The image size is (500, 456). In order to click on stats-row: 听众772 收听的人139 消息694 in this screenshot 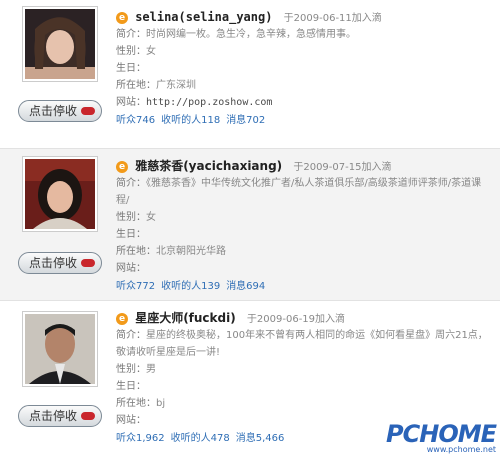, I will do `click(303, 286)`.